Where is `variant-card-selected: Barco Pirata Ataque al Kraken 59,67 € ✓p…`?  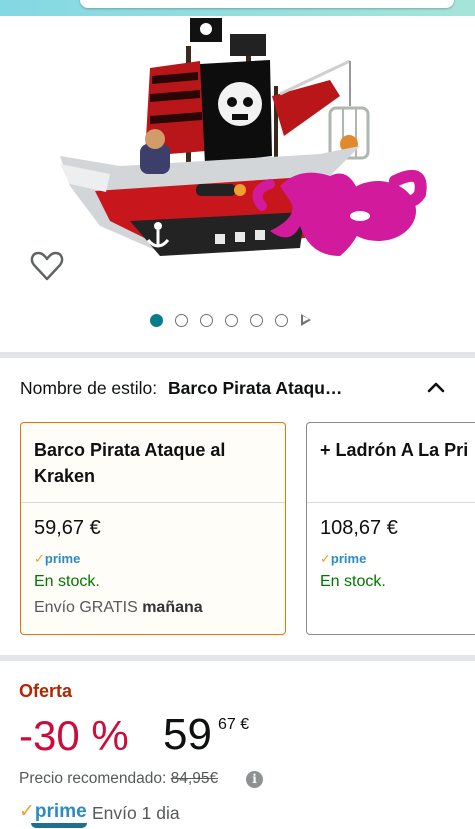 variant-card-selected: Barco Pirata Ataque al Kraken 59,67 € ✓p… is located at coordinates (153, 528).